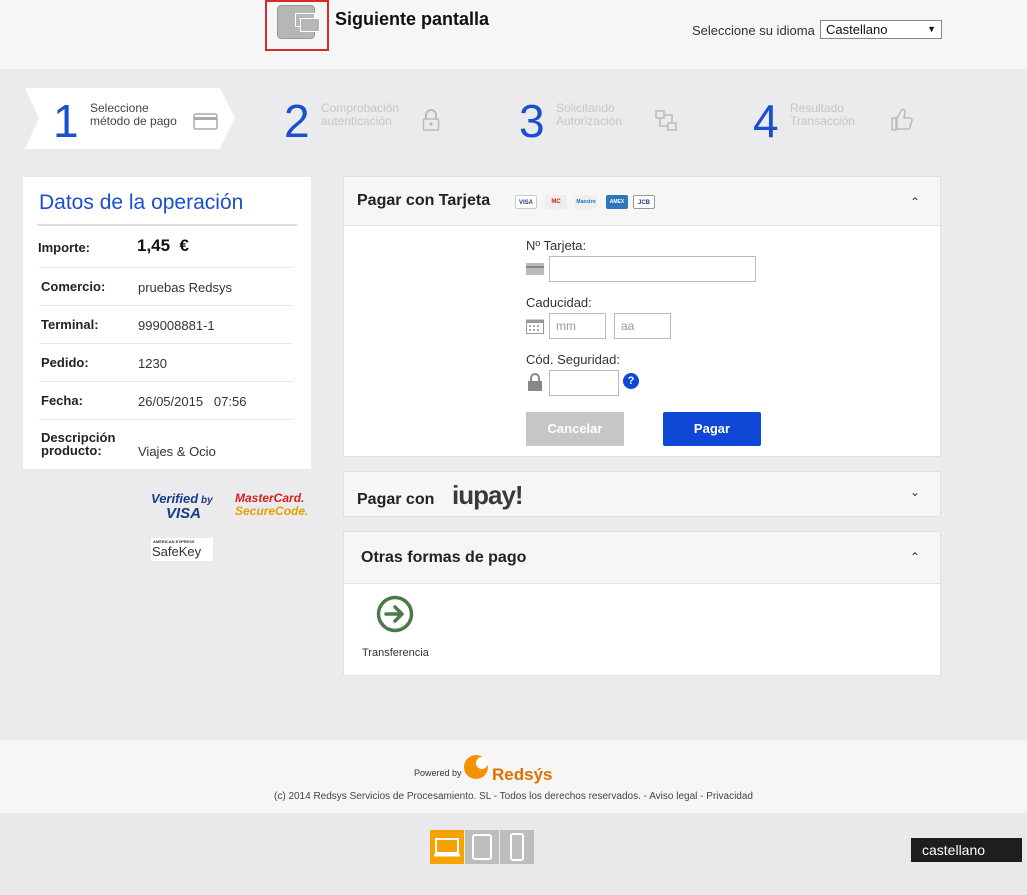 This screenshot has width=1027, height=895. Describe the element at coordinates (966, 850) in the screenshot. I see `bottom-language-selector: castellano` at that location.